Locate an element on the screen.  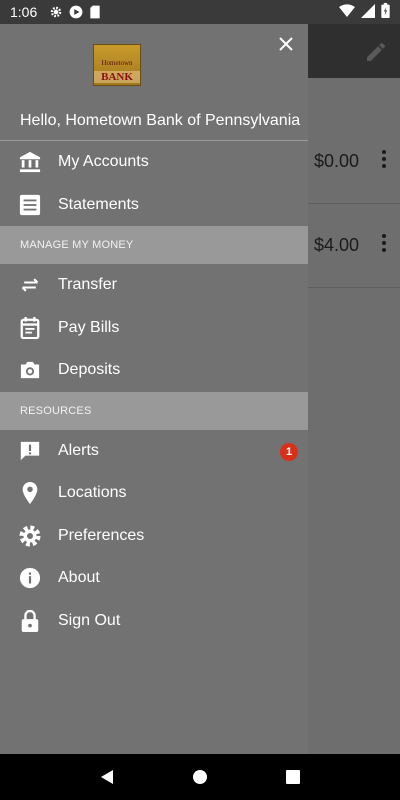
menu-item-deposits: Deposits is located at coordinates (154, 370).